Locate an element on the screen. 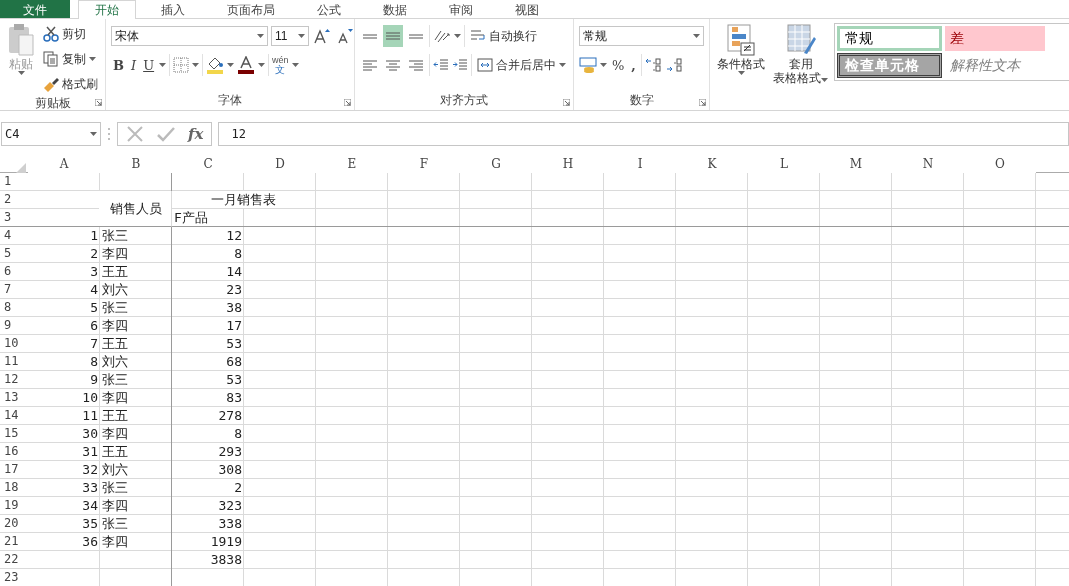 The height and width of the screenshot is (586, 1069). row-header: 22 is located at coordinates (14, 560).